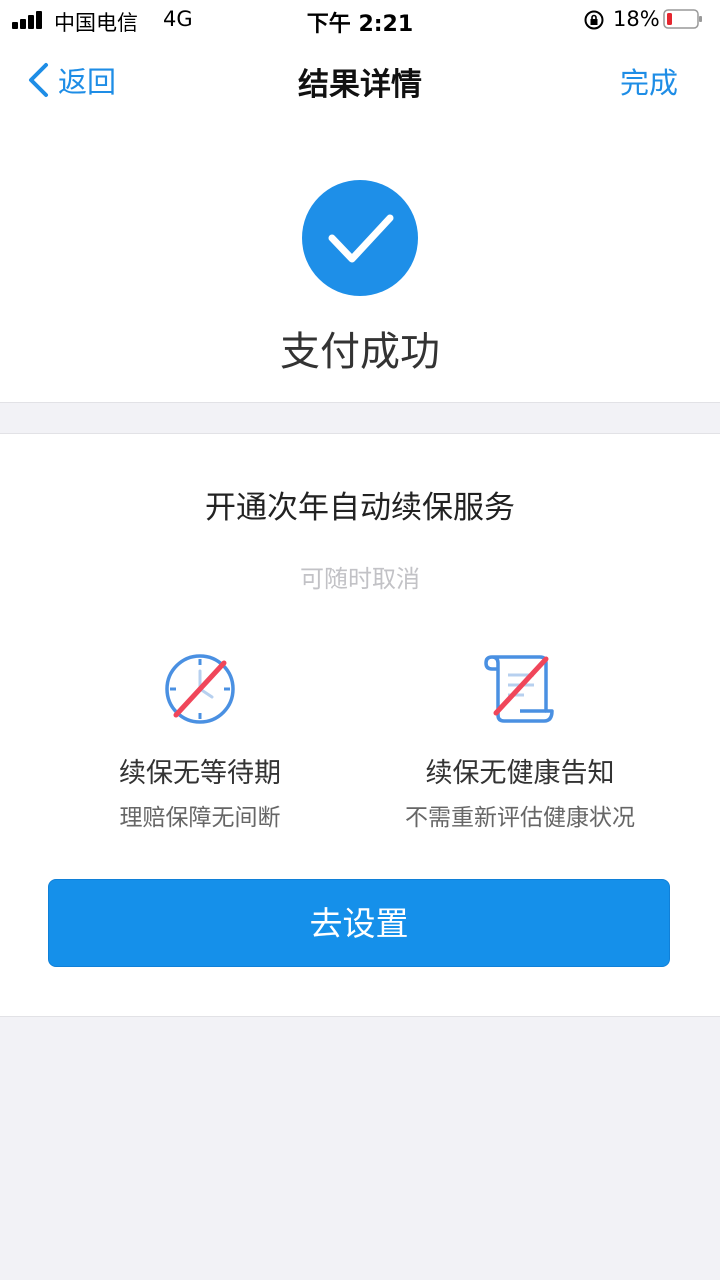  What do you see at coordinates (200, 740) in the screenshot?
I see `feature-no-waiting: 续保无等待期 理赔保障无间断` at bounding box center [200, 740].